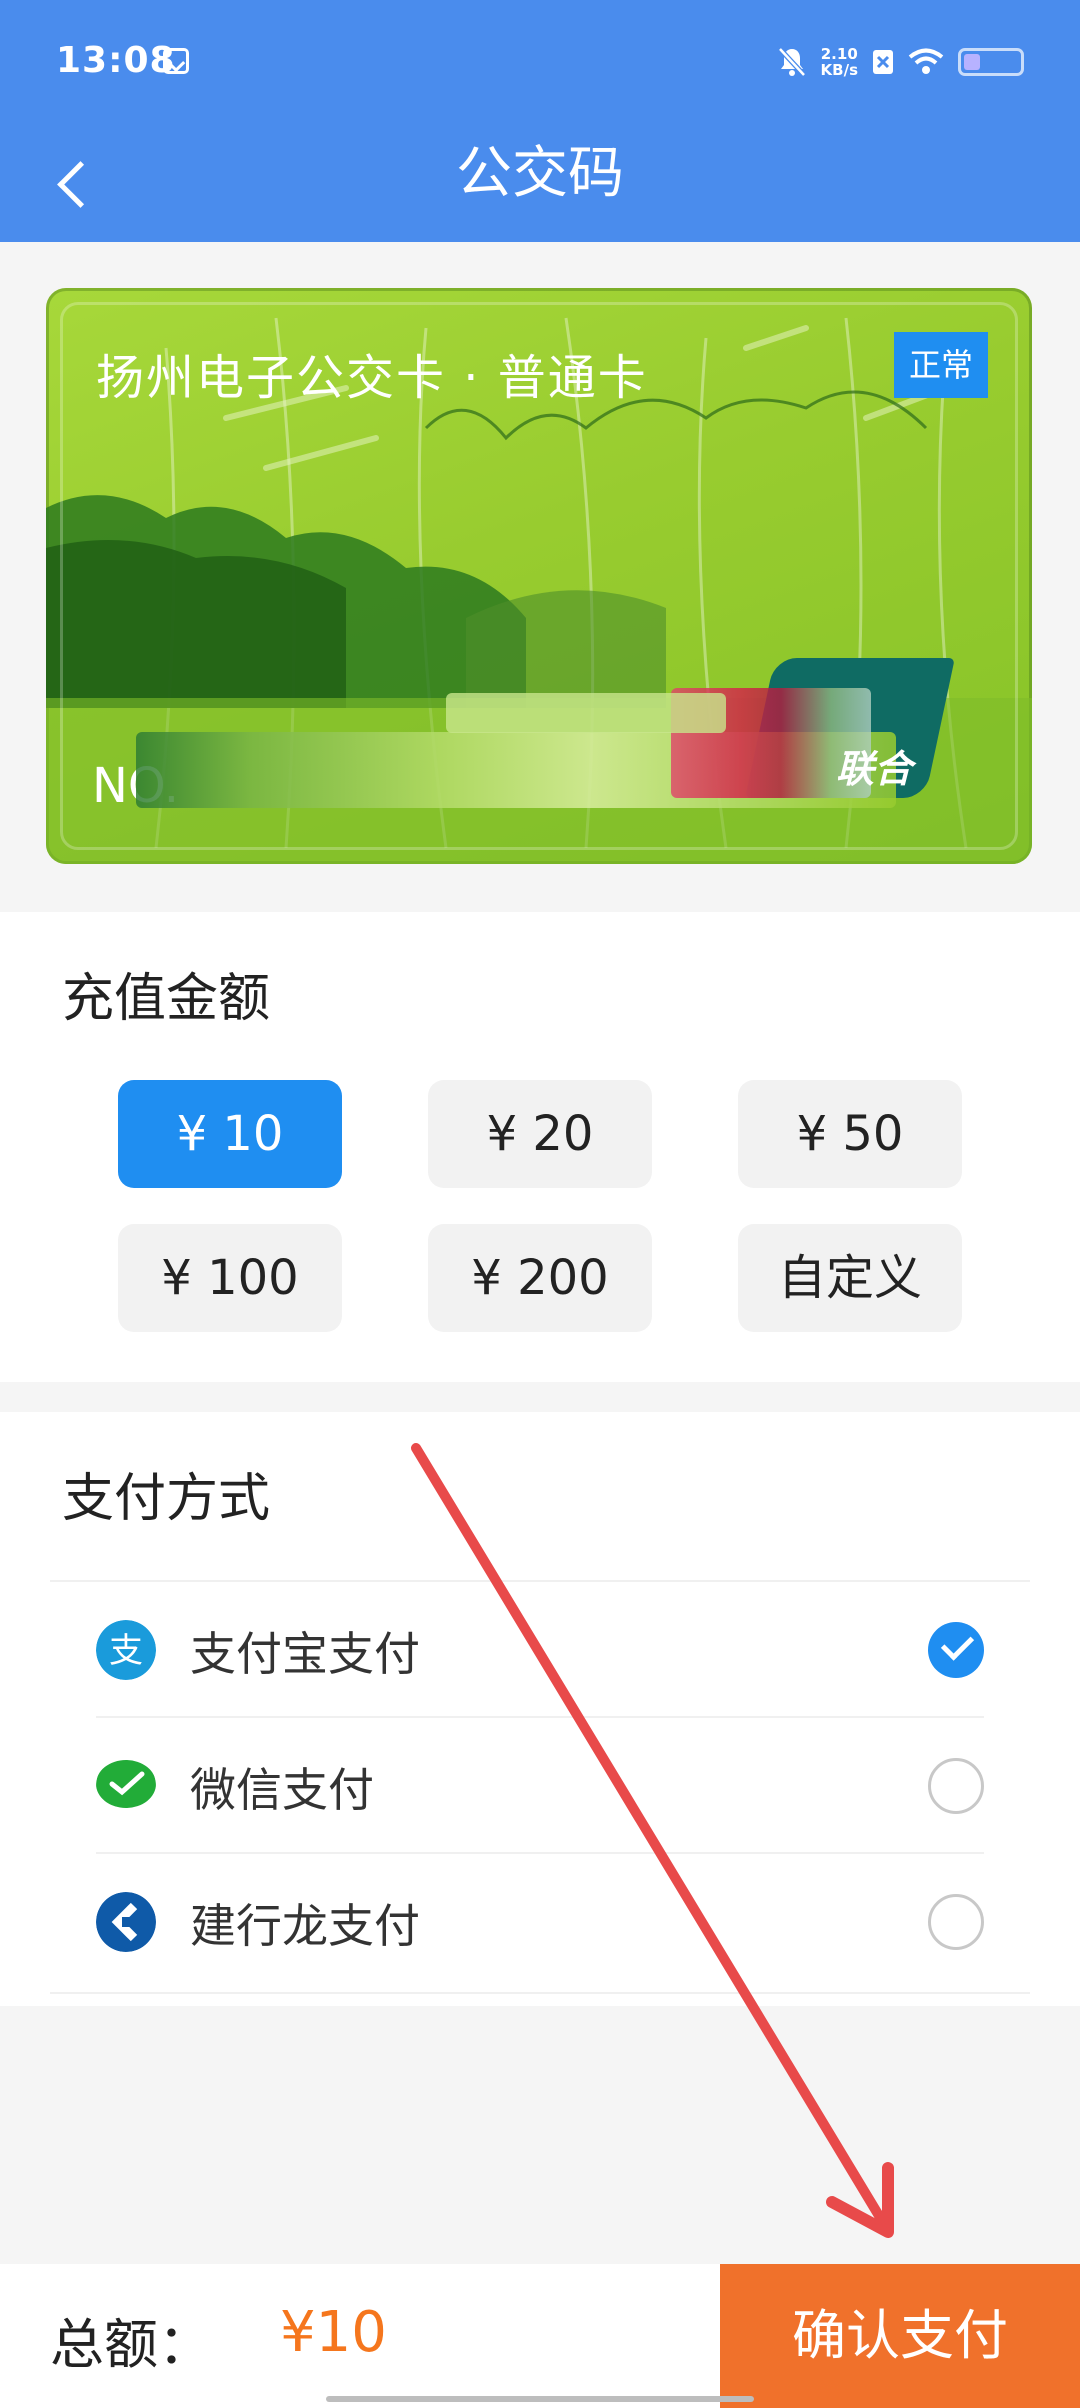  What do you see at coordinates (586, 713) in the screenshot?
I see `card-redaction-light` at bounding box center [586, 713].